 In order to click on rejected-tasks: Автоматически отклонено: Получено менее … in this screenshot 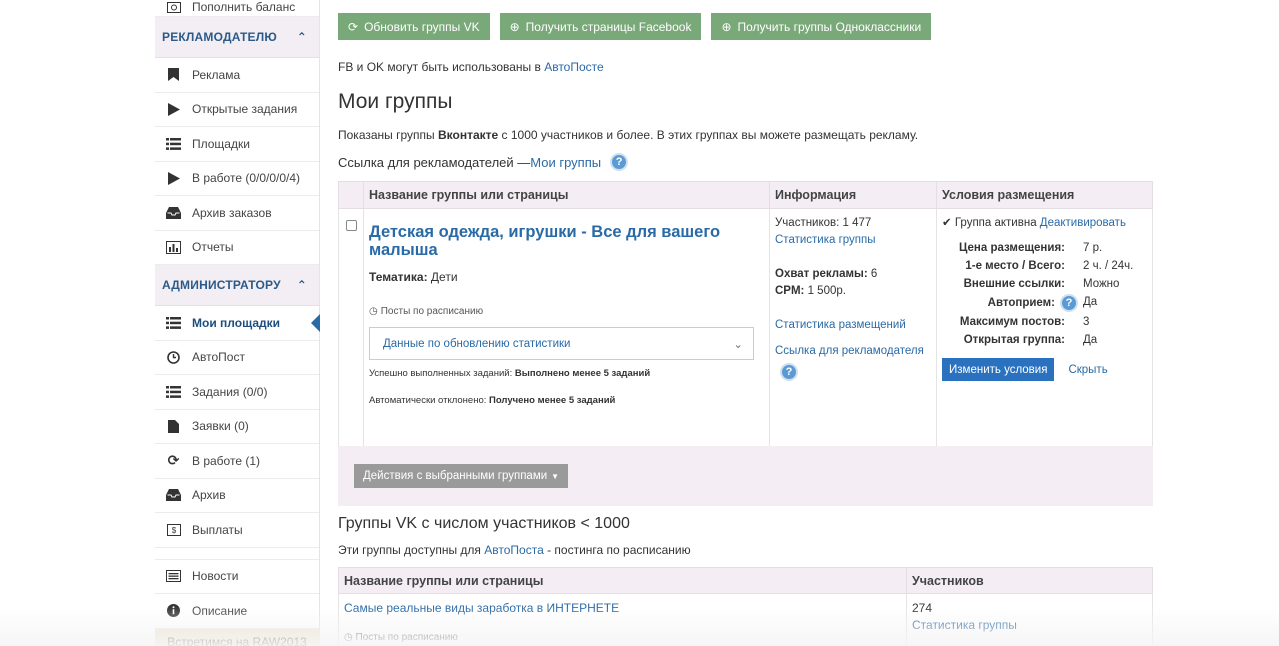, I will do `click(566, 400)`.